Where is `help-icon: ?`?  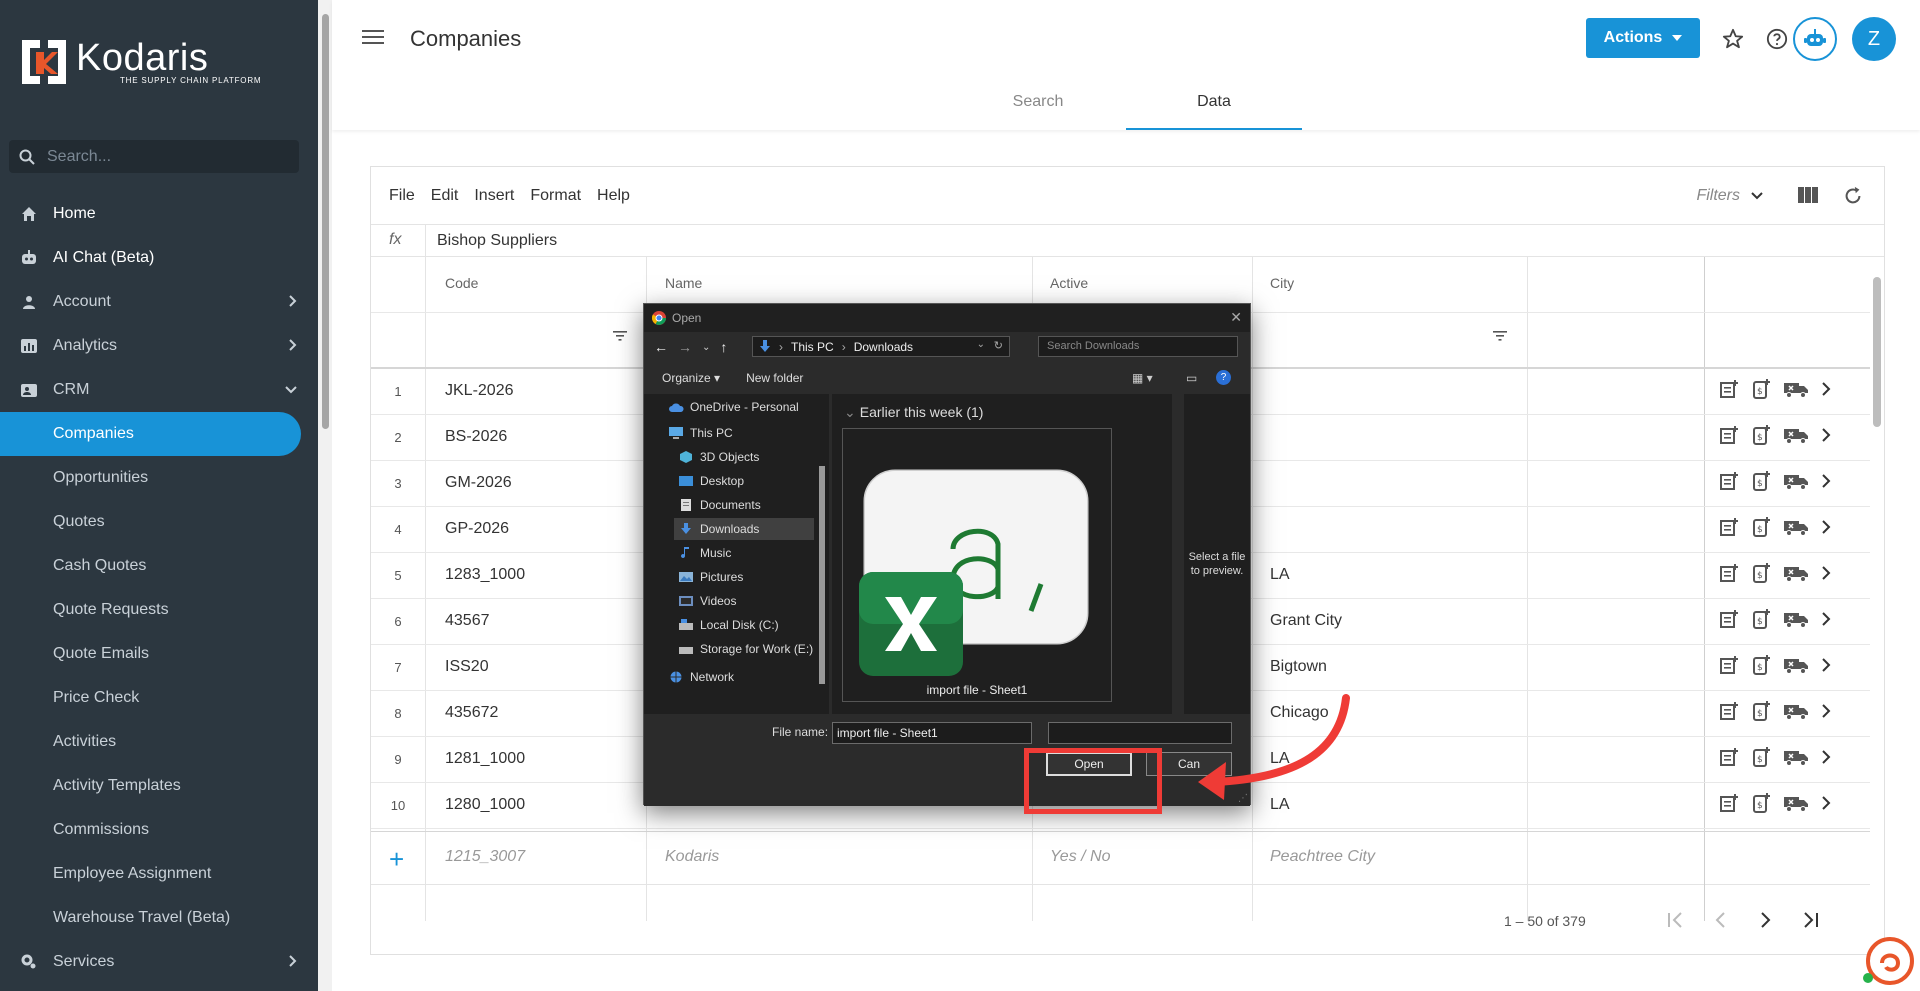
help-icon: ? is located at coordinates (1223, 377).